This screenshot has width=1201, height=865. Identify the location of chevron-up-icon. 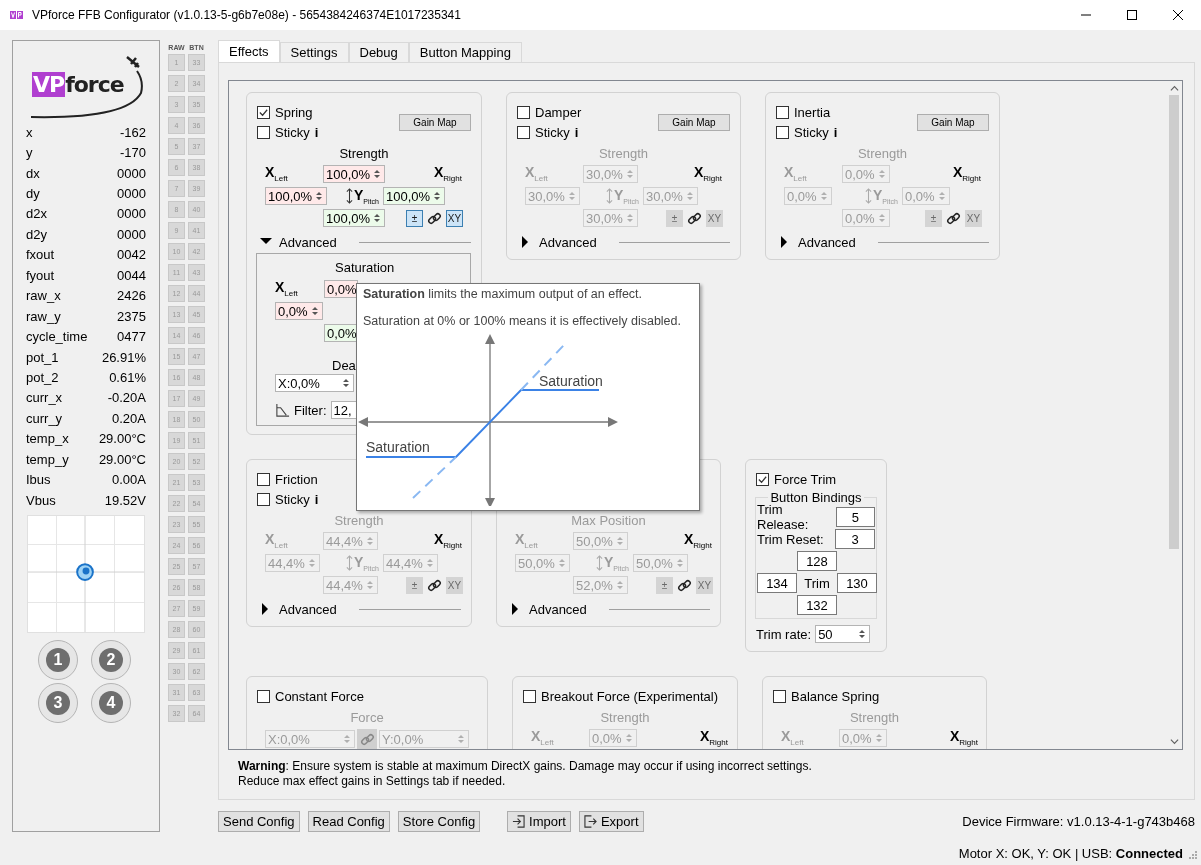
(1174, 88).